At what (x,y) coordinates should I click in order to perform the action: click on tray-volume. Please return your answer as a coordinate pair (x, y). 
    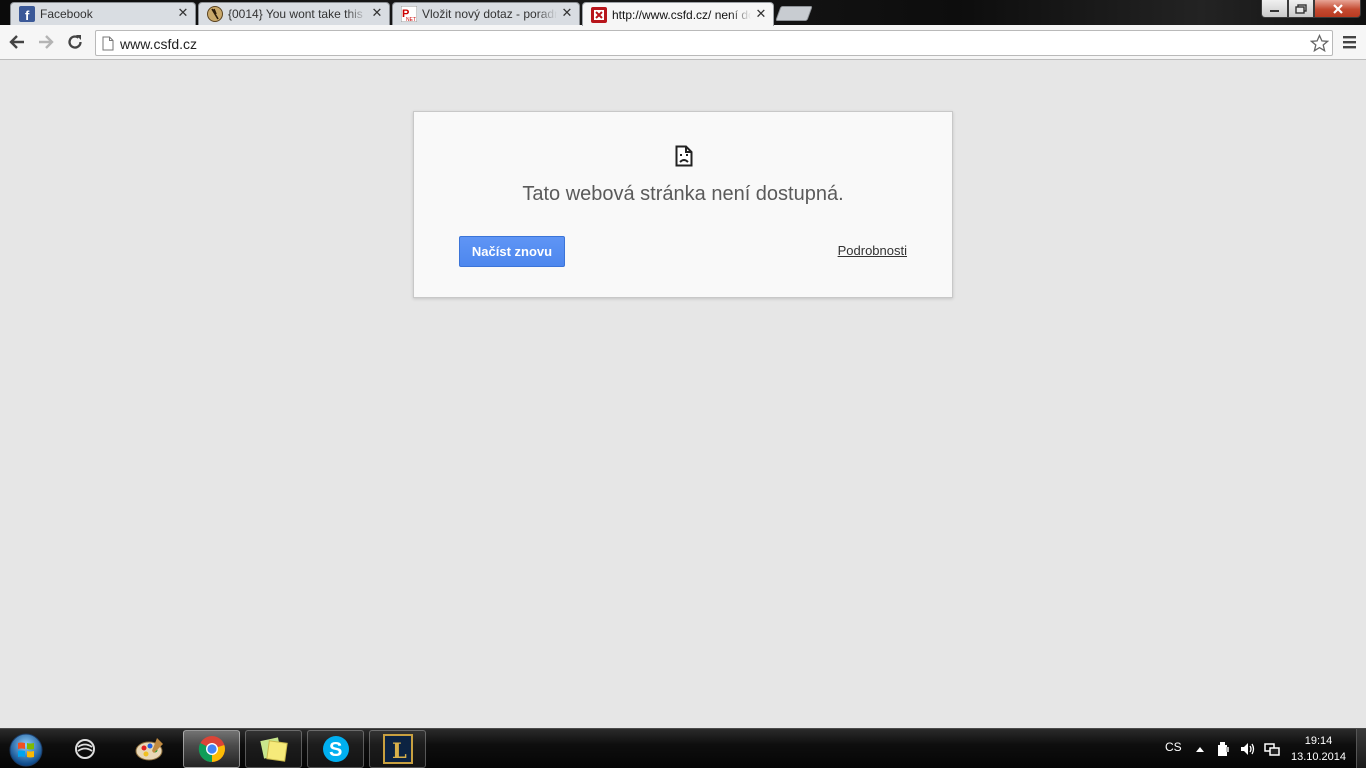
    Looking at the image, I should click on (1248, 749).